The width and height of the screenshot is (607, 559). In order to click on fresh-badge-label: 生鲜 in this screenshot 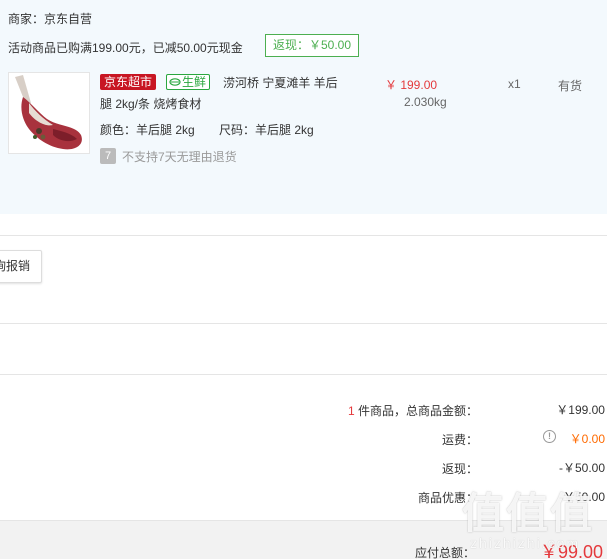, I will do `click(194, 82)`.